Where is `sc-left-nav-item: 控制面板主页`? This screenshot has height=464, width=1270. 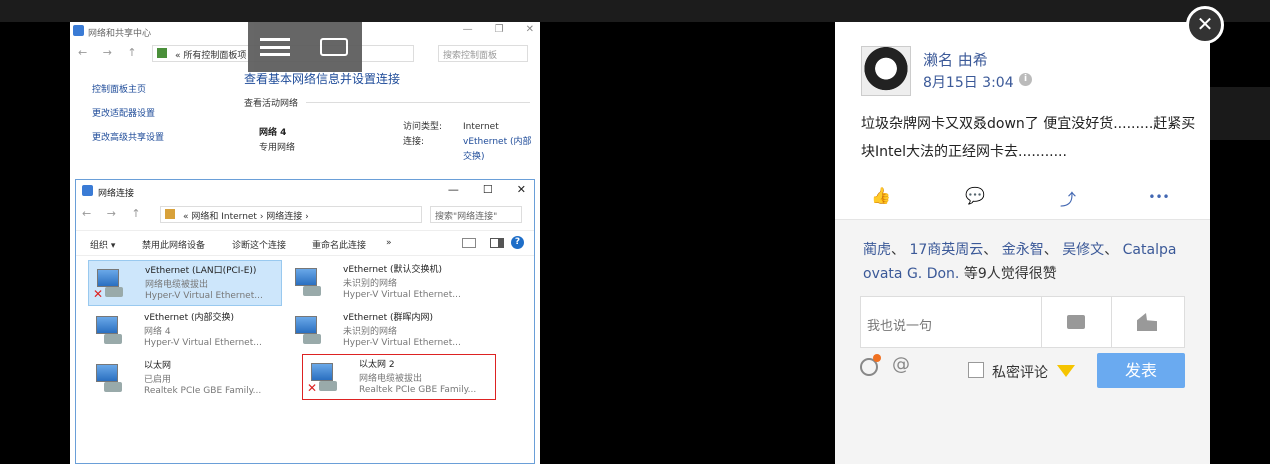 sc-left-nav-item: 控制面板主页 is located at coordinates (119, 90).